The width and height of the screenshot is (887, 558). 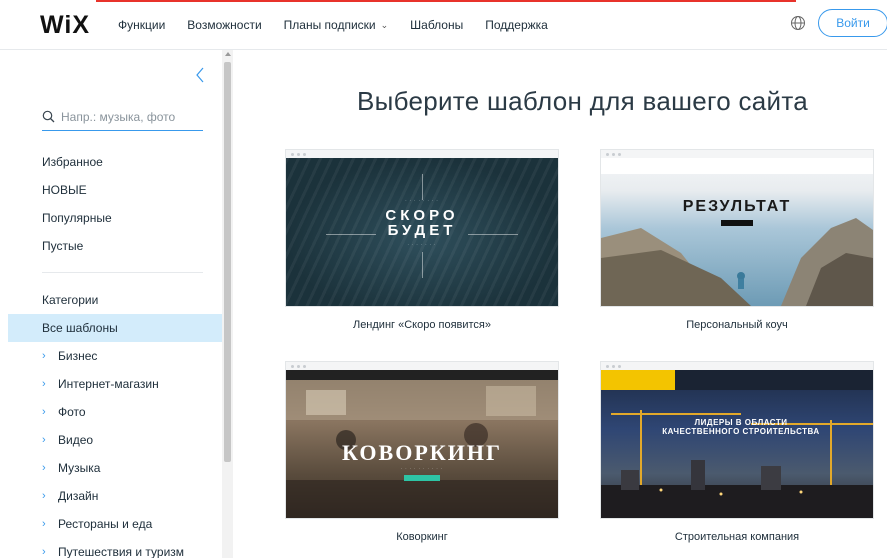 I want to click on filter-new: НОВЫЕ, so click(x=64, y=190).